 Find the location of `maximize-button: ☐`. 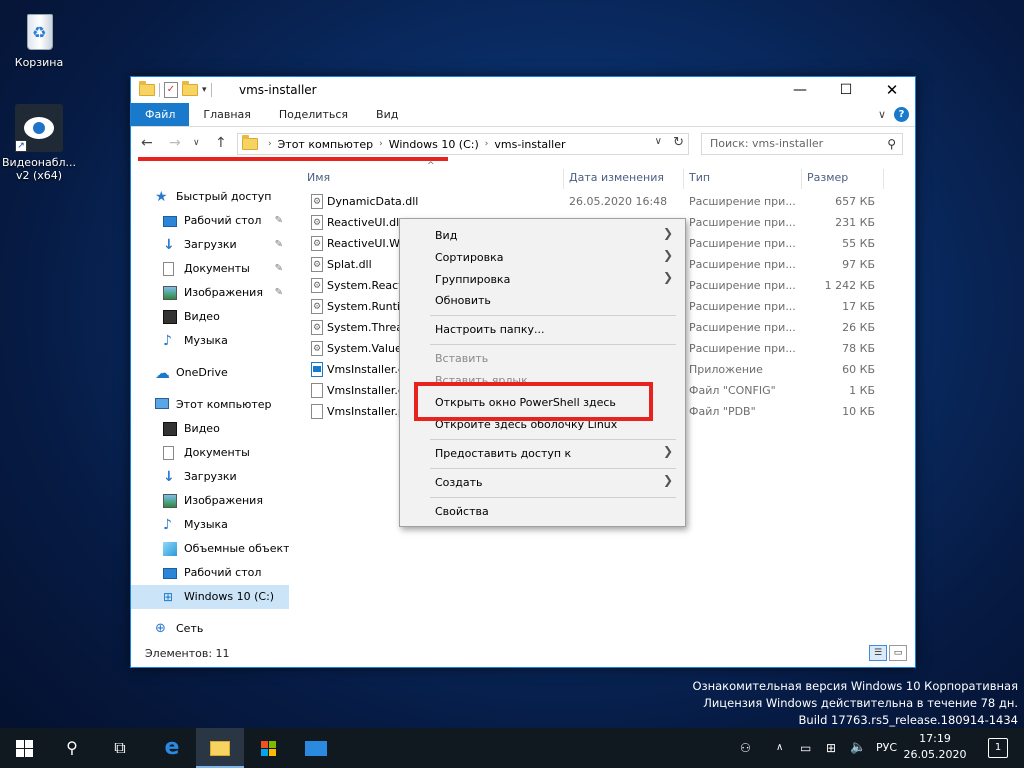

maximize-button: ☐ is located at coordinates (846, 90).